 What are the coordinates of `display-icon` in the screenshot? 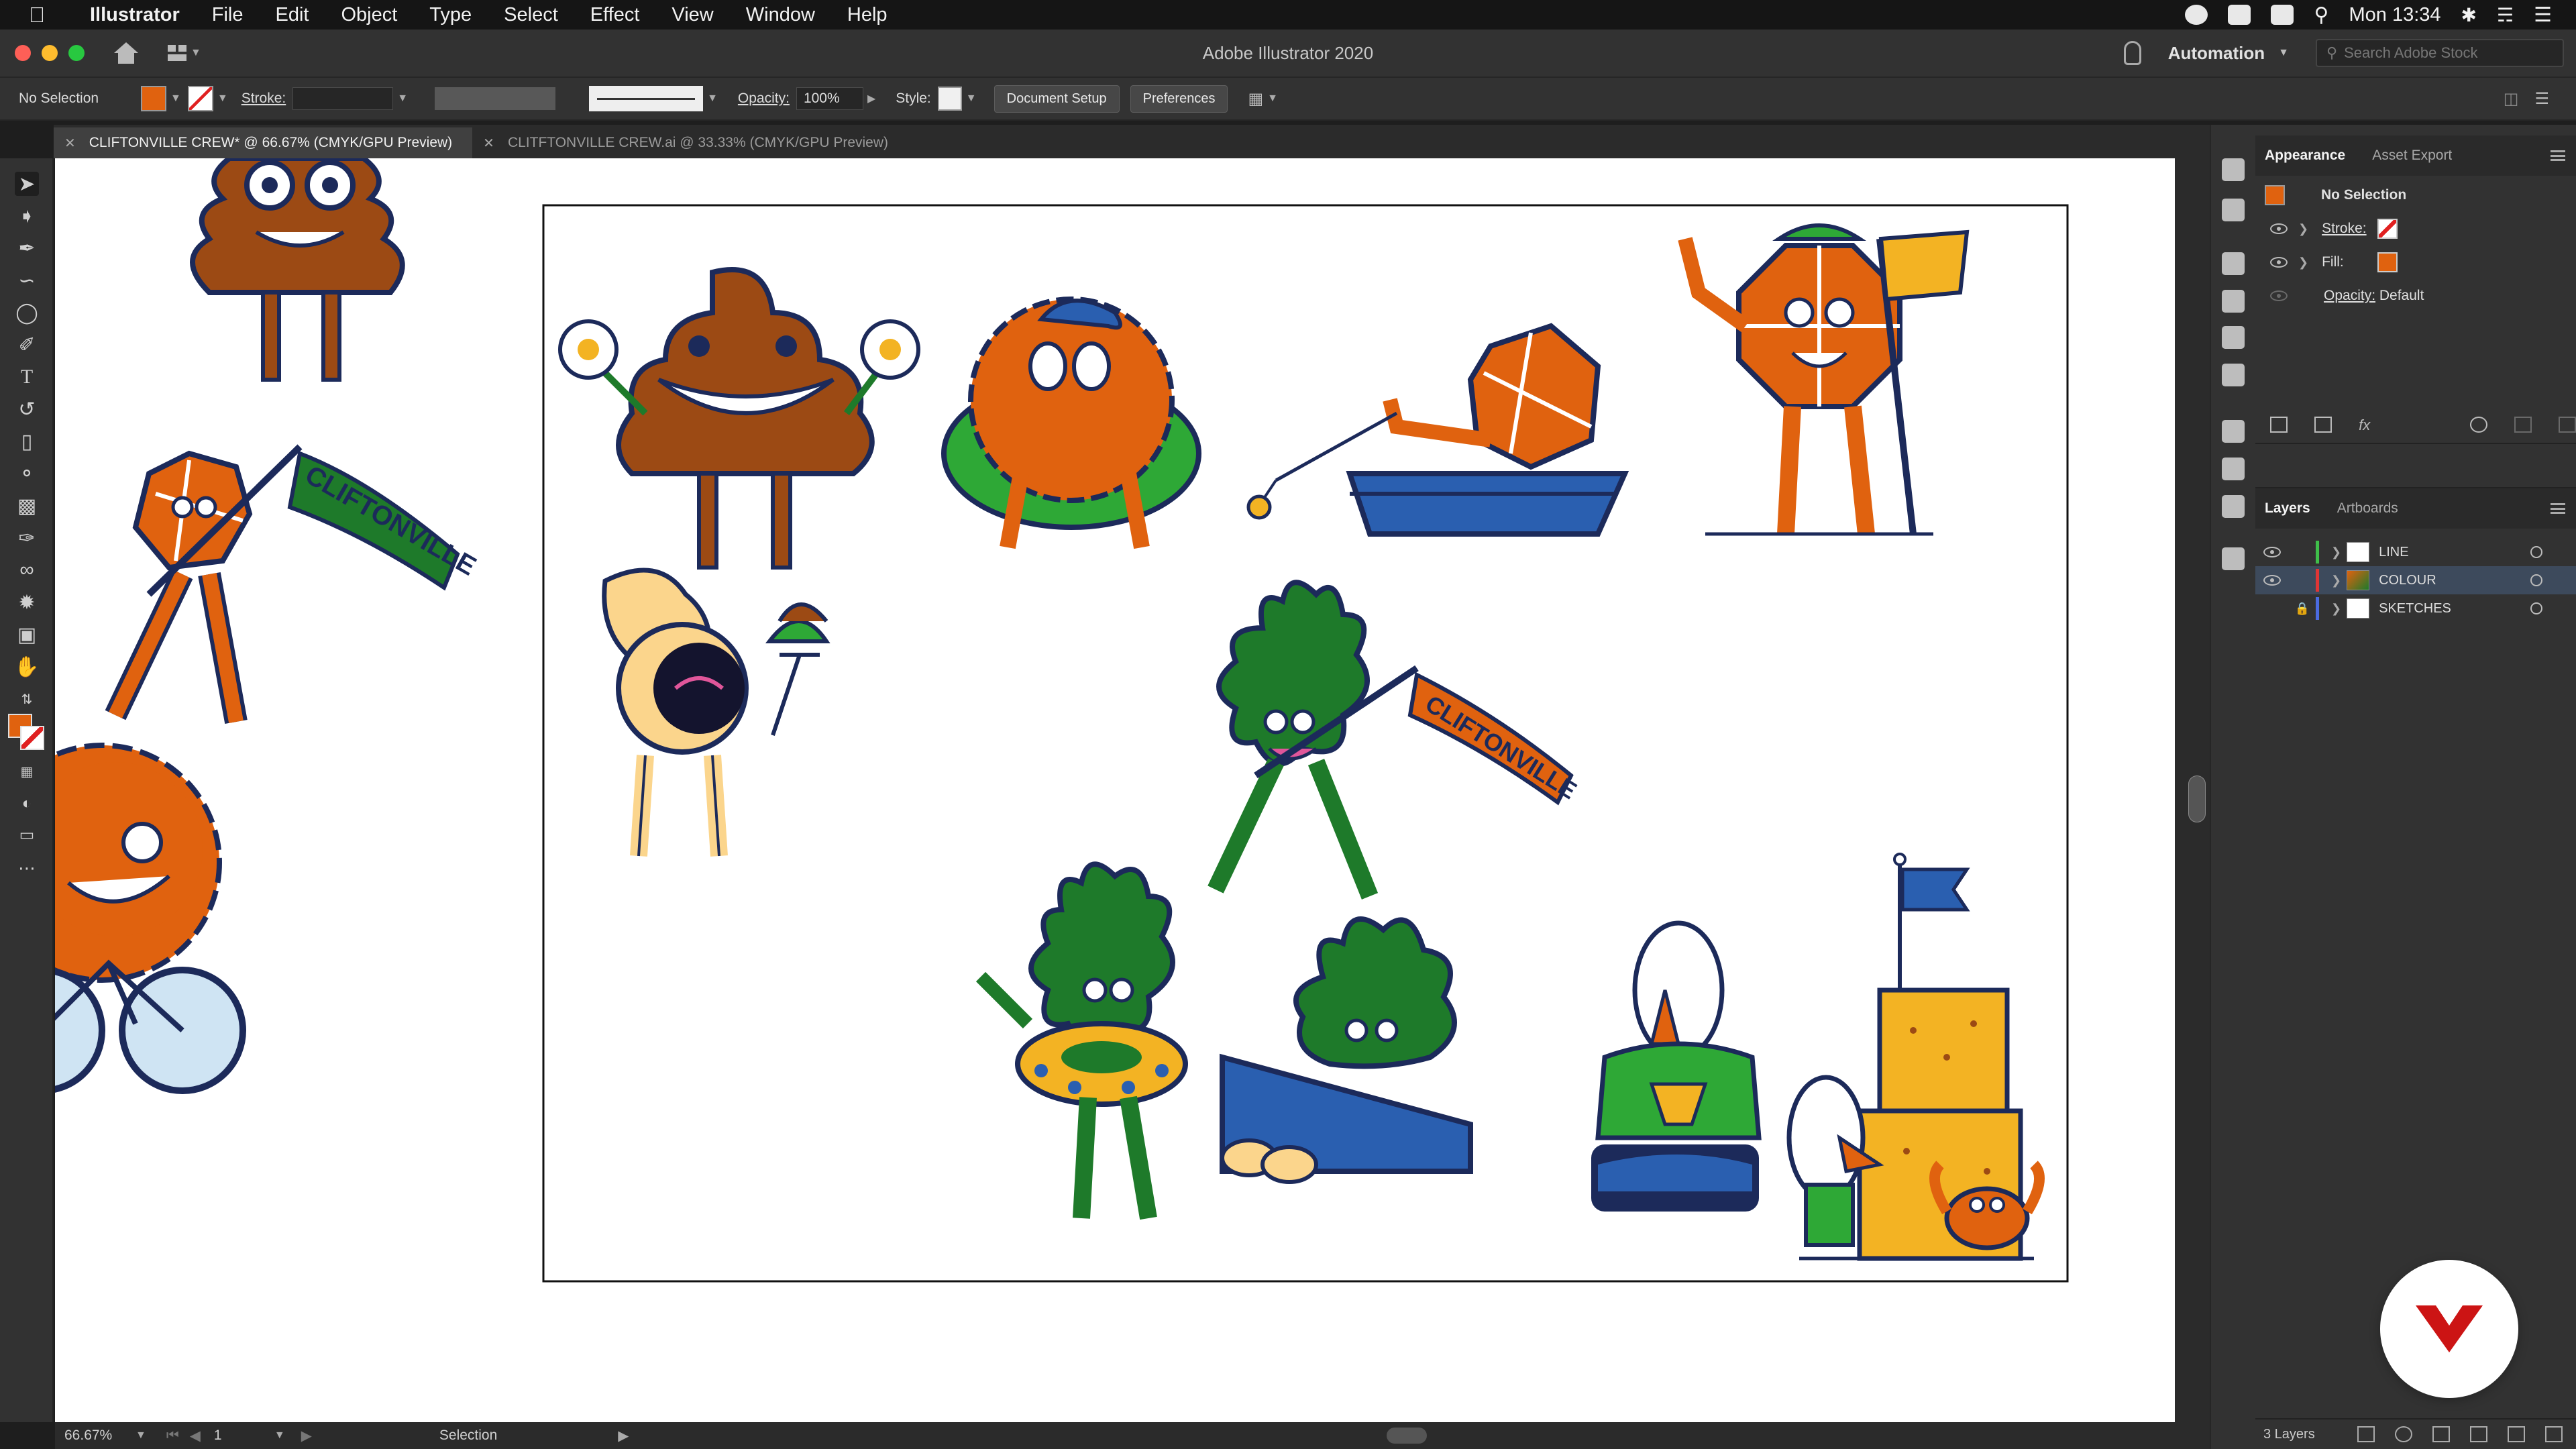 It's located at (2282, 15).